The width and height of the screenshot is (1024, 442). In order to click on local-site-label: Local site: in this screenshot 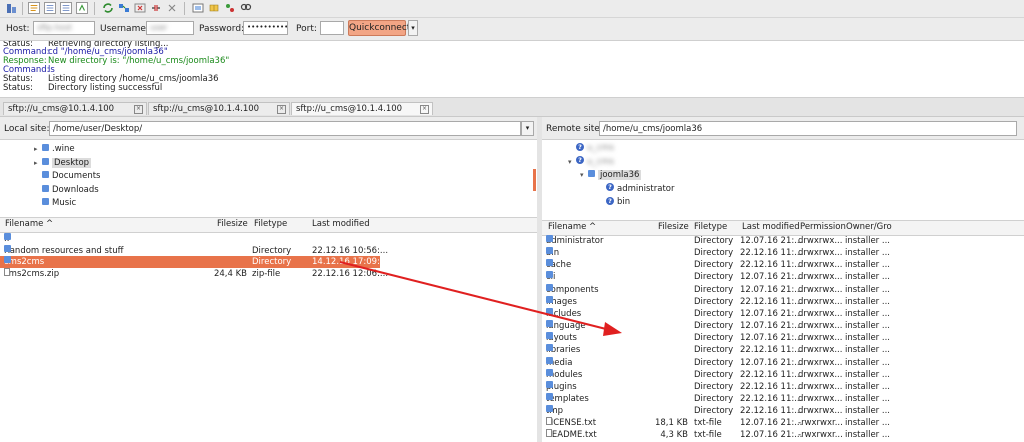, I will do `click(27, 129)`.